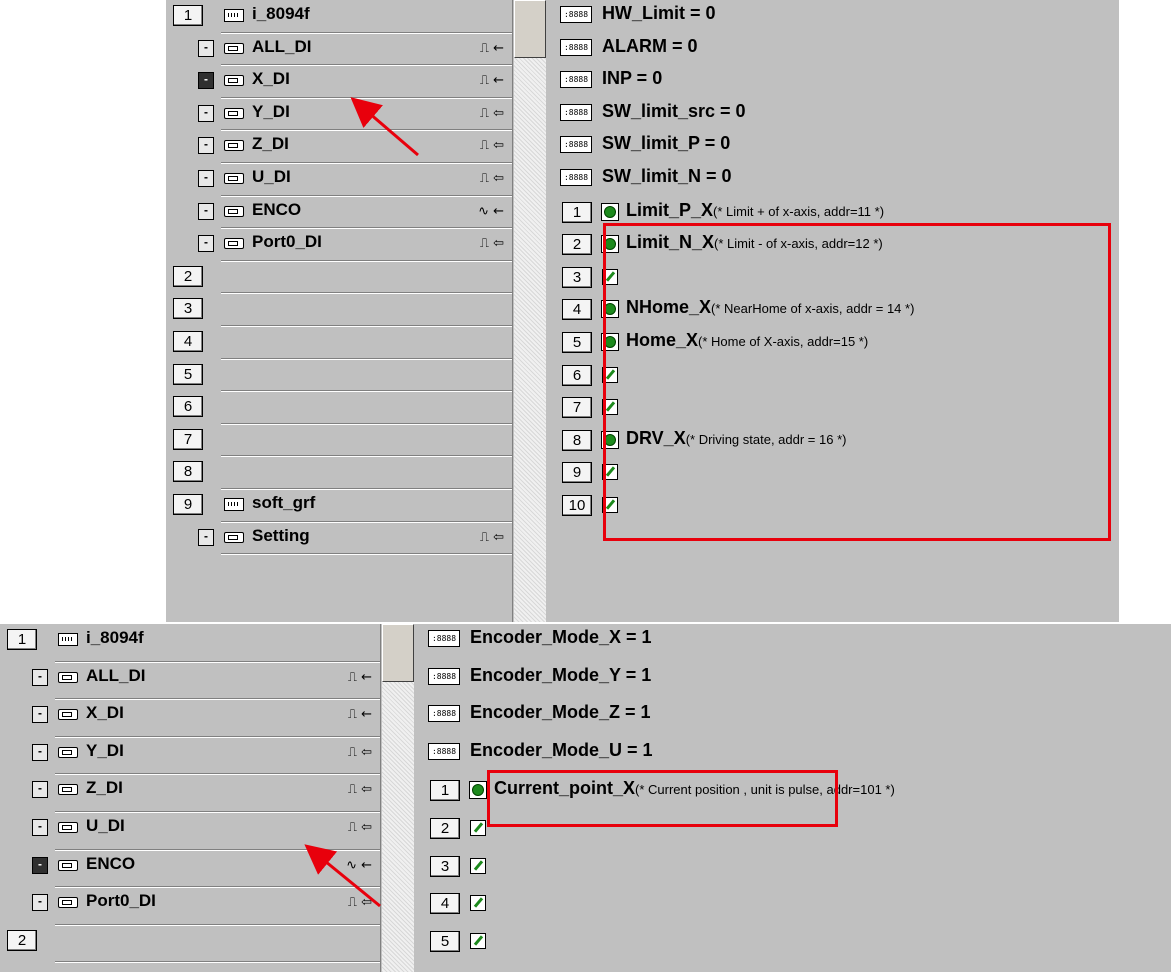  Describe the element at coordinates (797, 718) in the screenshot. I see `variable-row: :8888 Encoder_Mode_Z = 1` at that location.